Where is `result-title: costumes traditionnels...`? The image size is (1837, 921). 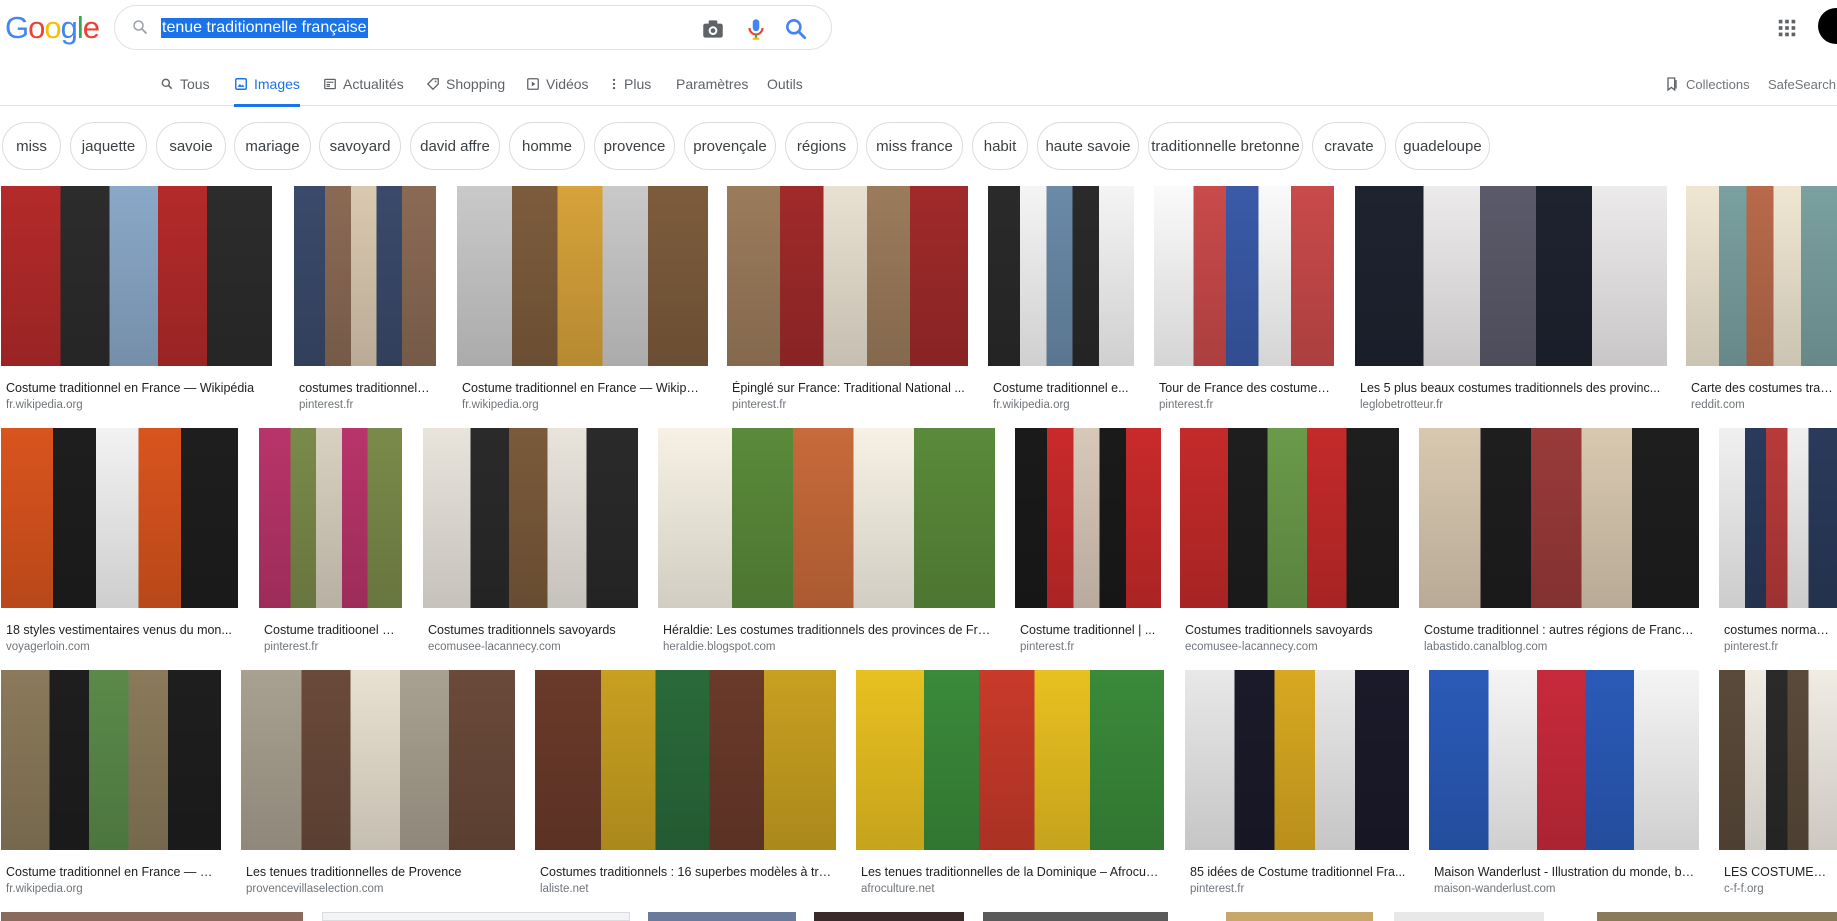
result-title: costumes traditionnels... is located at coordinates (366, 388).